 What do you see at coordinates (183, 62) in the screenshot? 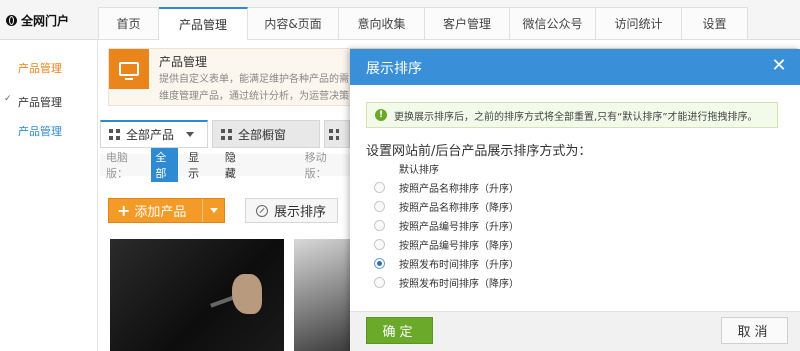
I see `intro-title: 产品管理` at bounding box center [183, 62].